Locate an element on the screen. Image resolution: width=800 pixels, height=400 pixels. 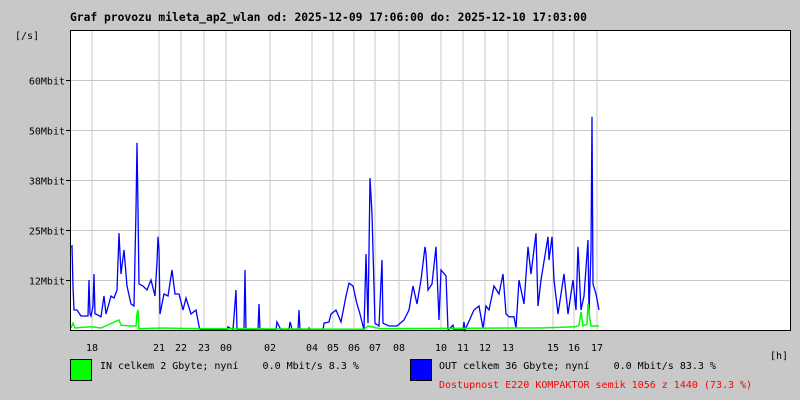
x-tick-label: 13 is located at coordinates (508, 348).